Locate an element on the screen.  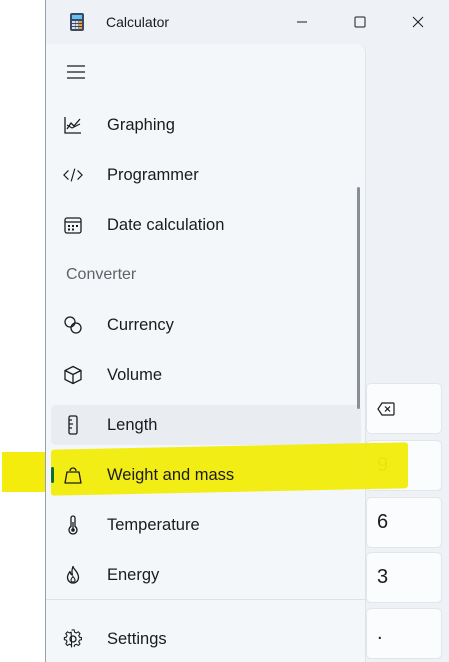
digit-key-3: 3 is located at coordinates (404, 577).